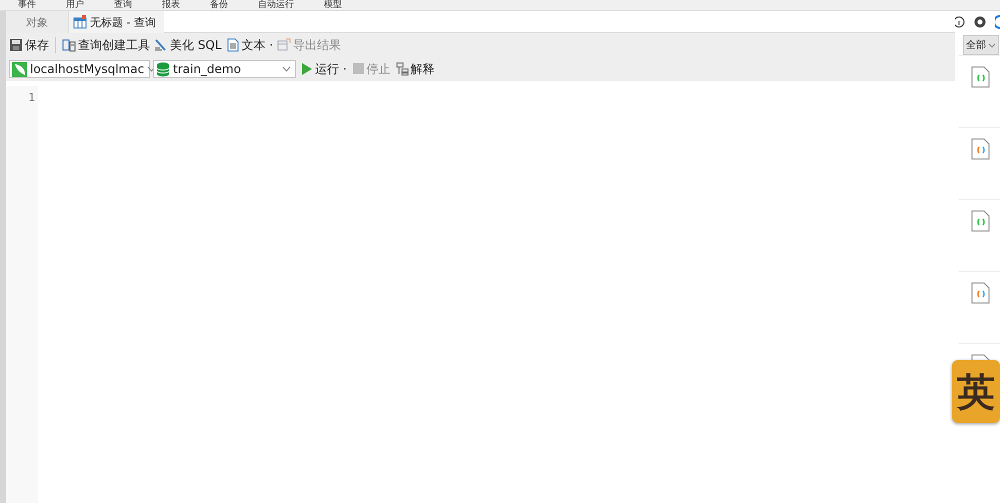 This screenshot has height=503, width=1000. What do you see at coordinates (106, 45) in the screenshot?
I see `builder-button: 查询创建工具` at bounding box center [106, 45].